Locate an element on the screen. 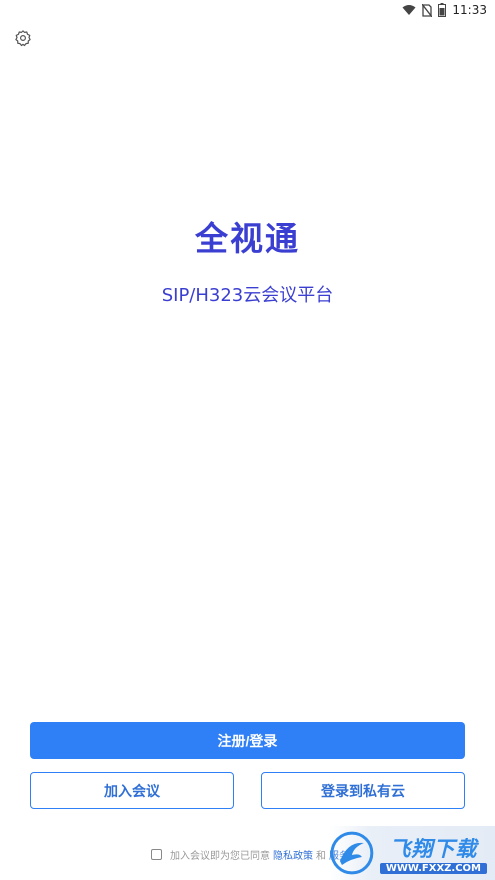 Image resolution: width=495 pixels, height=880 pixels. watermark-text: 飞翔下载 WWW.FXXZ.COM is located at coordinates (433, 853).